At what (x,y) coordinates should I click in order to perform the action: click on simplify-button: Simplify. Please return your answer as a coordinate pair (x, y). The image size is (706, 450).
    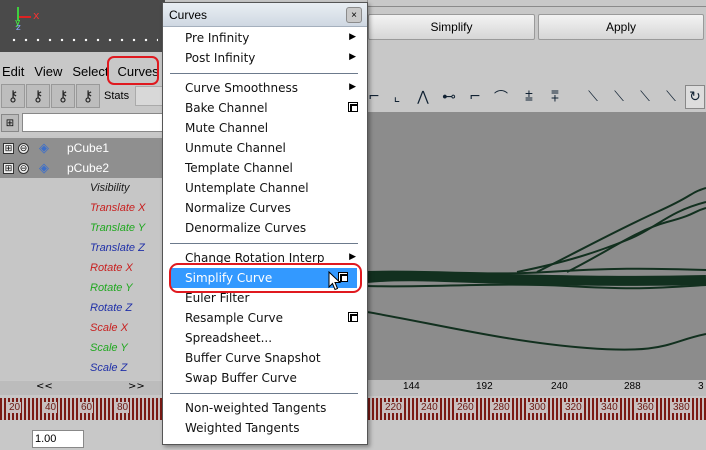
    Looking at the image, I should click on (451, 27).